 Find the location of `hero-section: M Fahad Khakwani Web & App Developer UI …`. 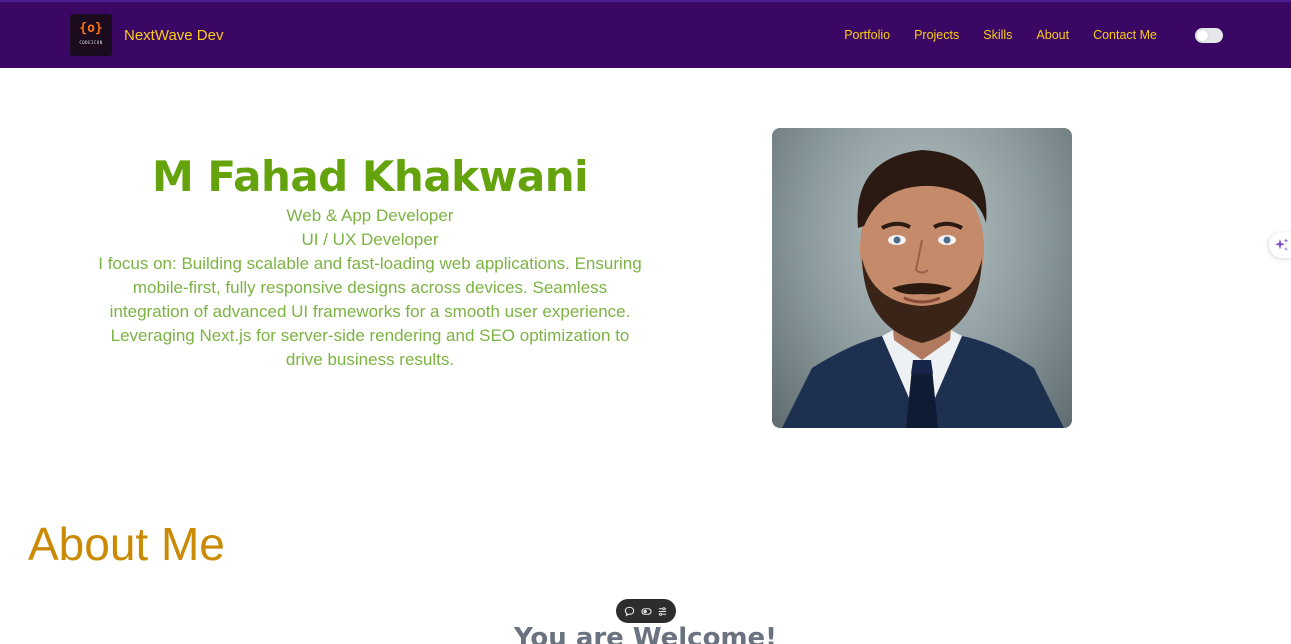

hero-section: M Fahad Khakwani Web & App Developer UI … is located at coordinates (370, 261).